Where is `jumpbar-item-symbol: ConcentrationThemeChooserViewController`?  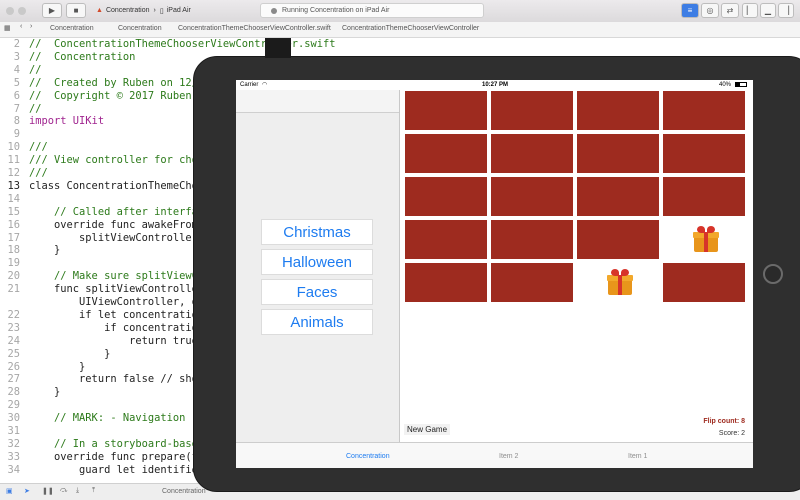
jumpbar-item-symbol: ConcentrationThemeChooserViewController is located at coordinates (410, 28).